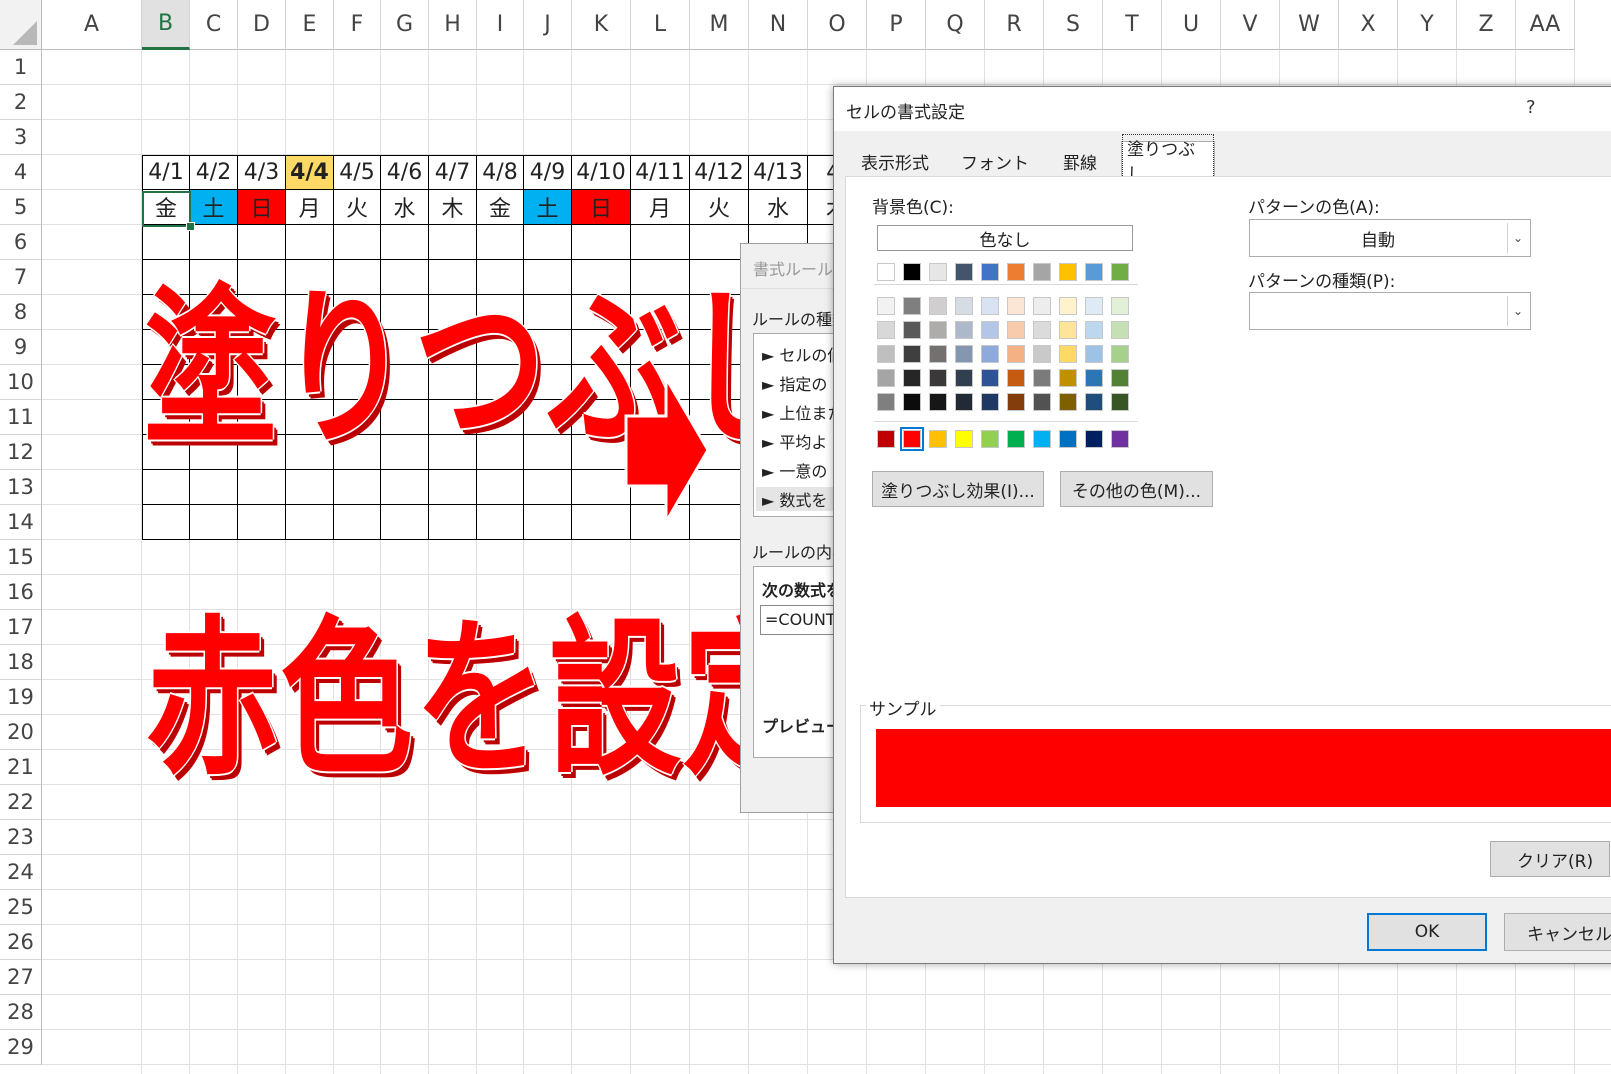  Describe the element at coordinates (310, 25) in the screenshot. I see `column-header: E` at that location.